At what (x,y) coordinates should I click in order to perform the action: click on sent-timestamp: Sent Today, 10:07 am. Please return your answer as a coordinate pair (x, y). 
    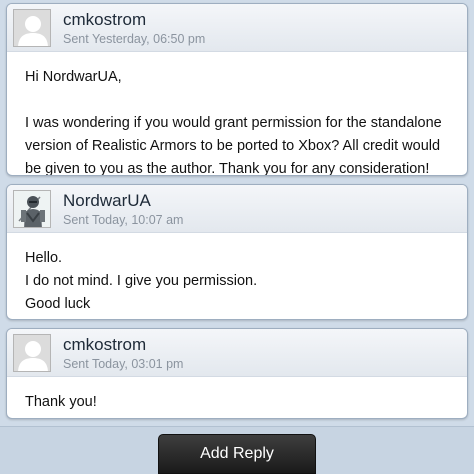
    Looking at the image, I should click on (123, 220).